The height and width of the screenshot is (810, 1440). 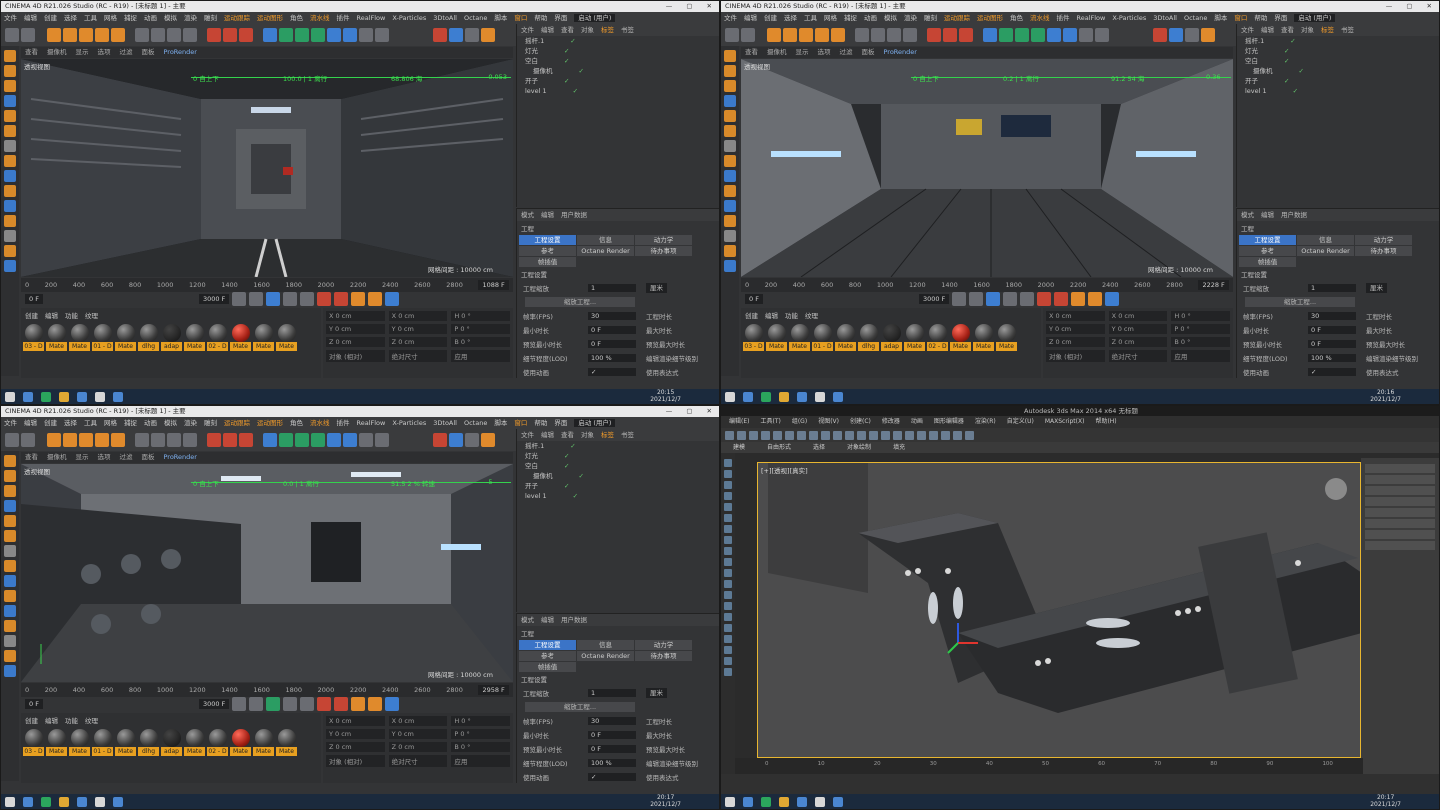 What do you see at coordinates (118, 35) in the screenshot?
I see `add-icon` at bounding box center [118, 35].